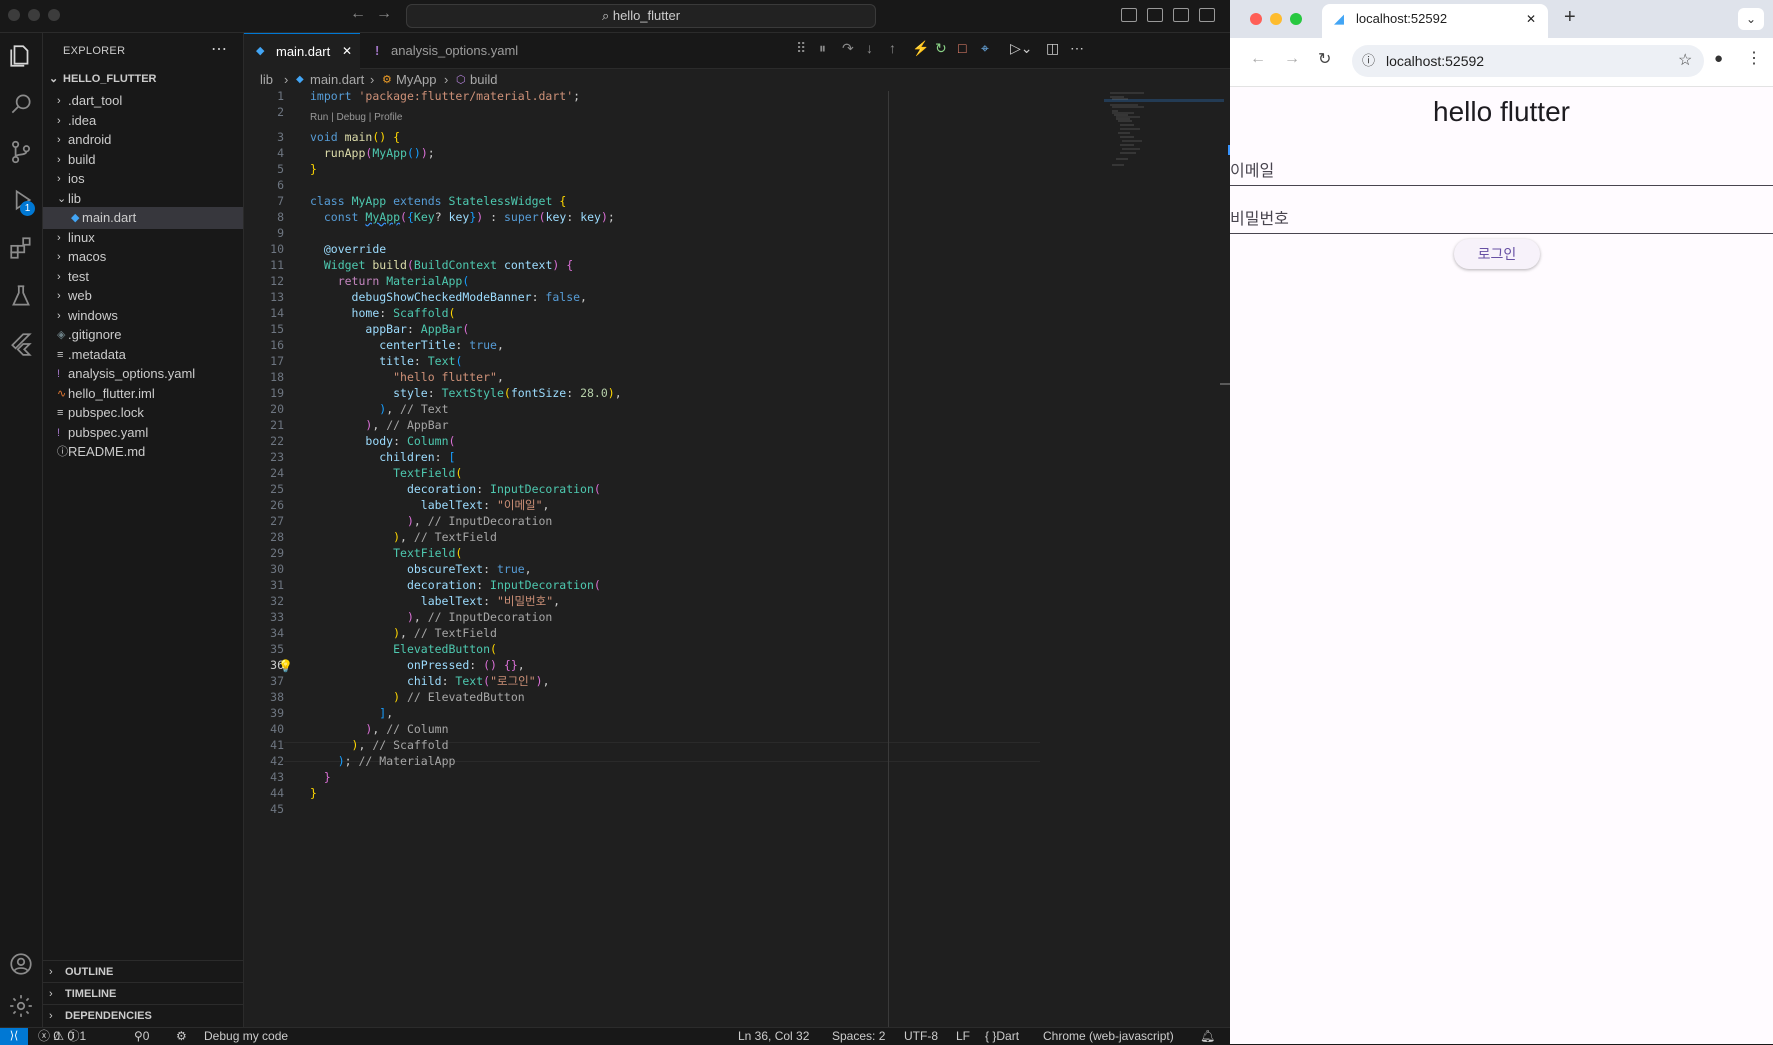  Describe the element at coordinates (1685, 61) in the screenshot. I see `bookmark-star-icon: ☆` at that location.